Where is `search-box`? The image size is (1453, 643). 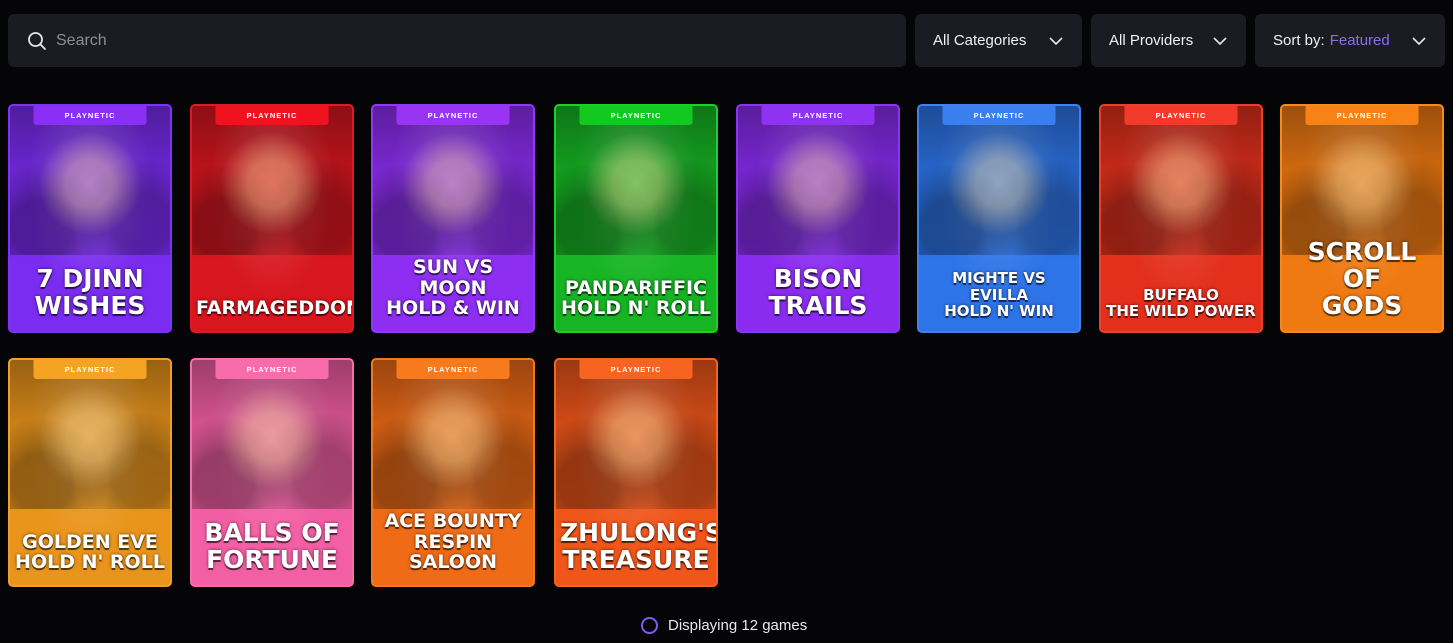 search-box is located at coordinates (457, 40).